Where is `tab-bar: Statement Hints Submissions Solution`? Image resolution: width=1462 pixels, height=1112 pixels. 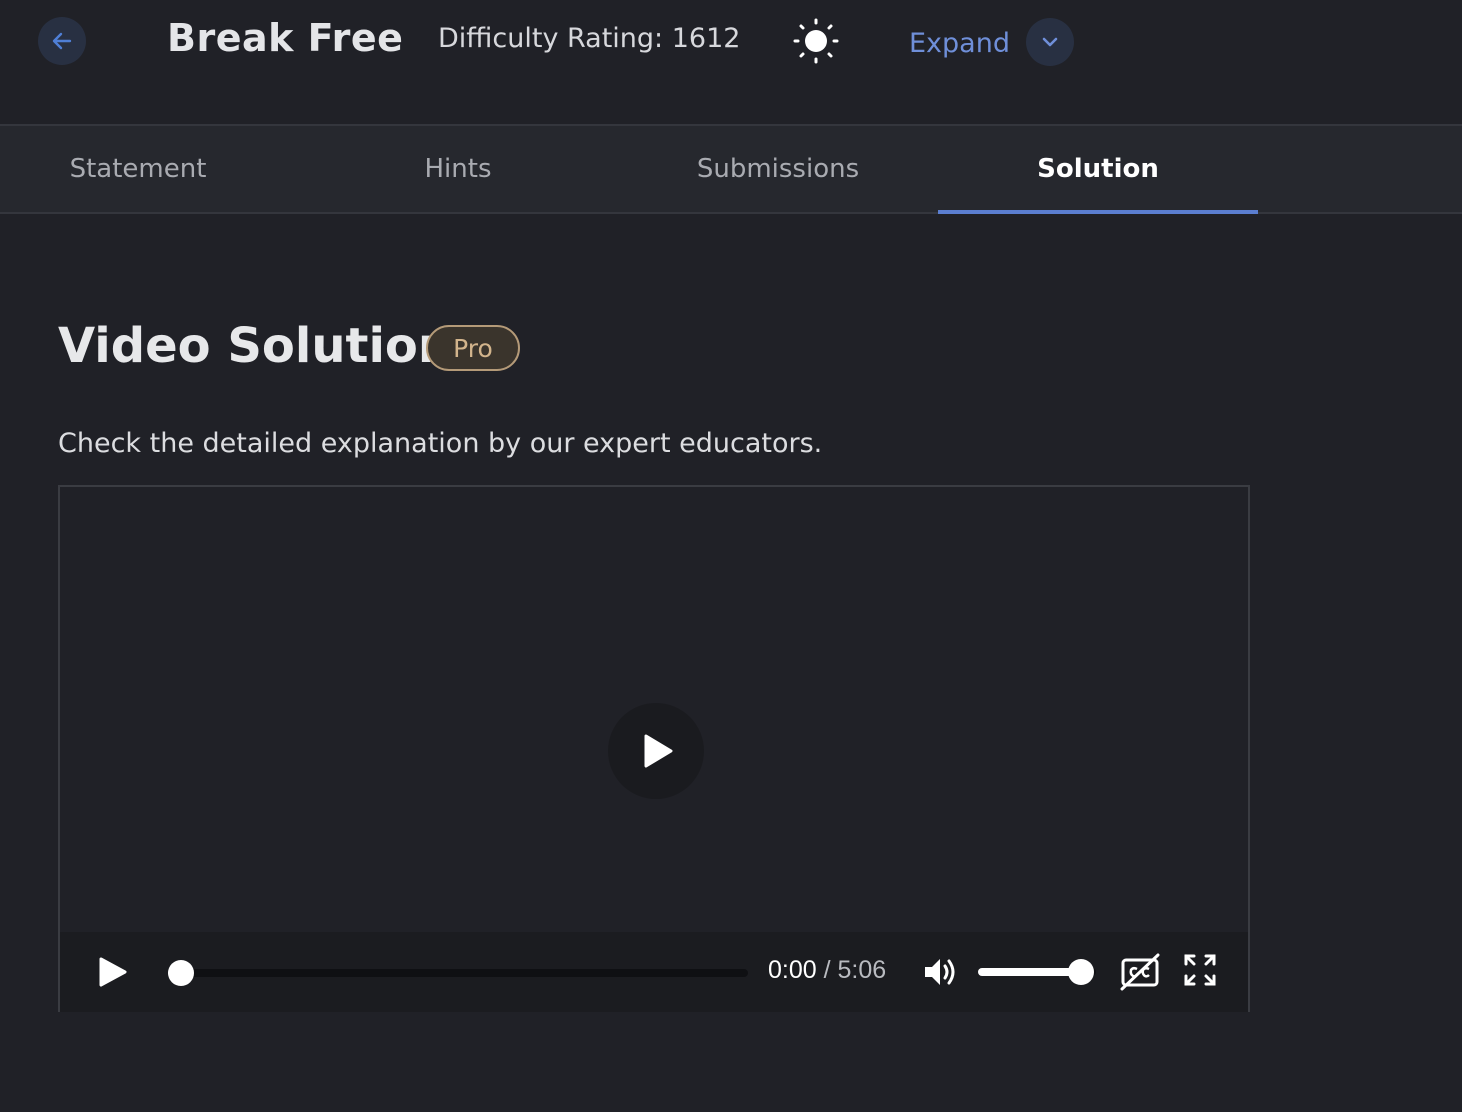
tab-bar: Statement Hints Submissions Solution is located at coordinates (731, 169).